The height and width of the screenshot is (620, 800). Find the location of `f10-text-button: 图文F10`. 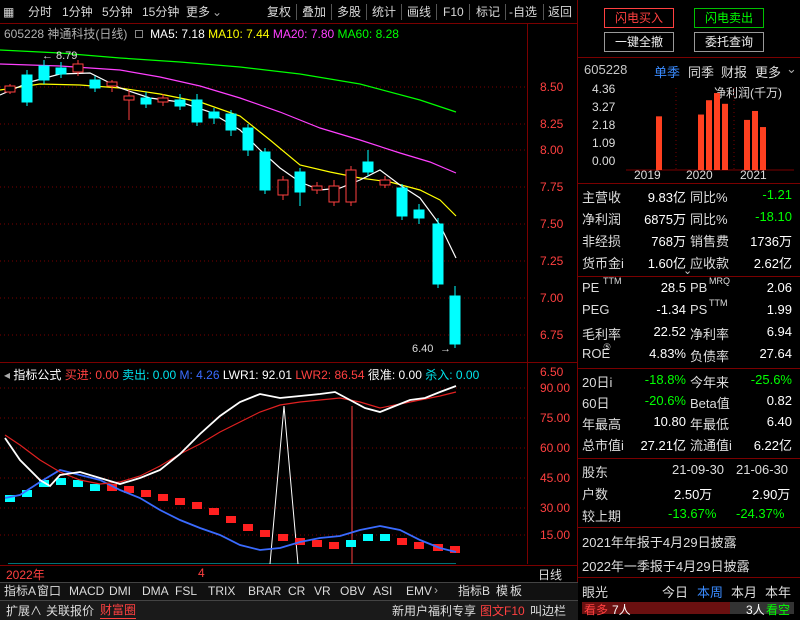

f10-text-button: 图文F10 is located at coordinates (502, 610).